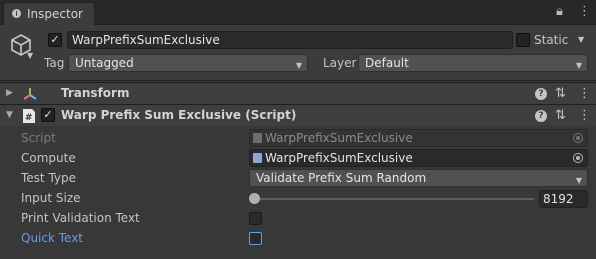 Image resolution: width=596 pixels, height=259 pixels. I want to click on gameobject-name-input: WarpPrefixSumExclusive, so click(290, 40).